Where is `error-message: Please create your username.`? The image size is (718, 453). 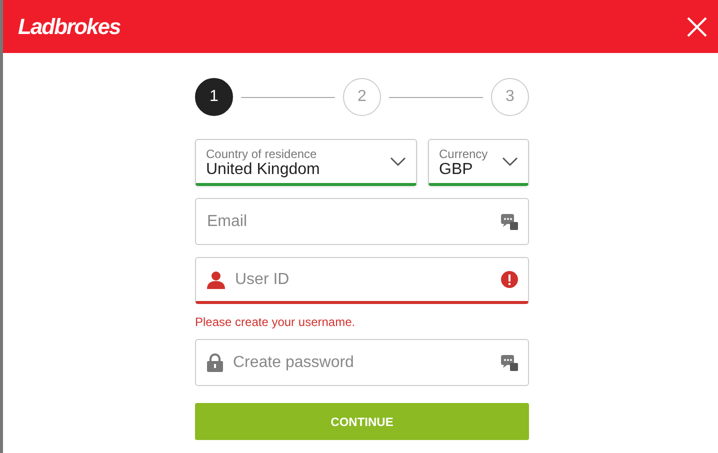 error-message: Please create your username. is located at coordinates (275, 322).